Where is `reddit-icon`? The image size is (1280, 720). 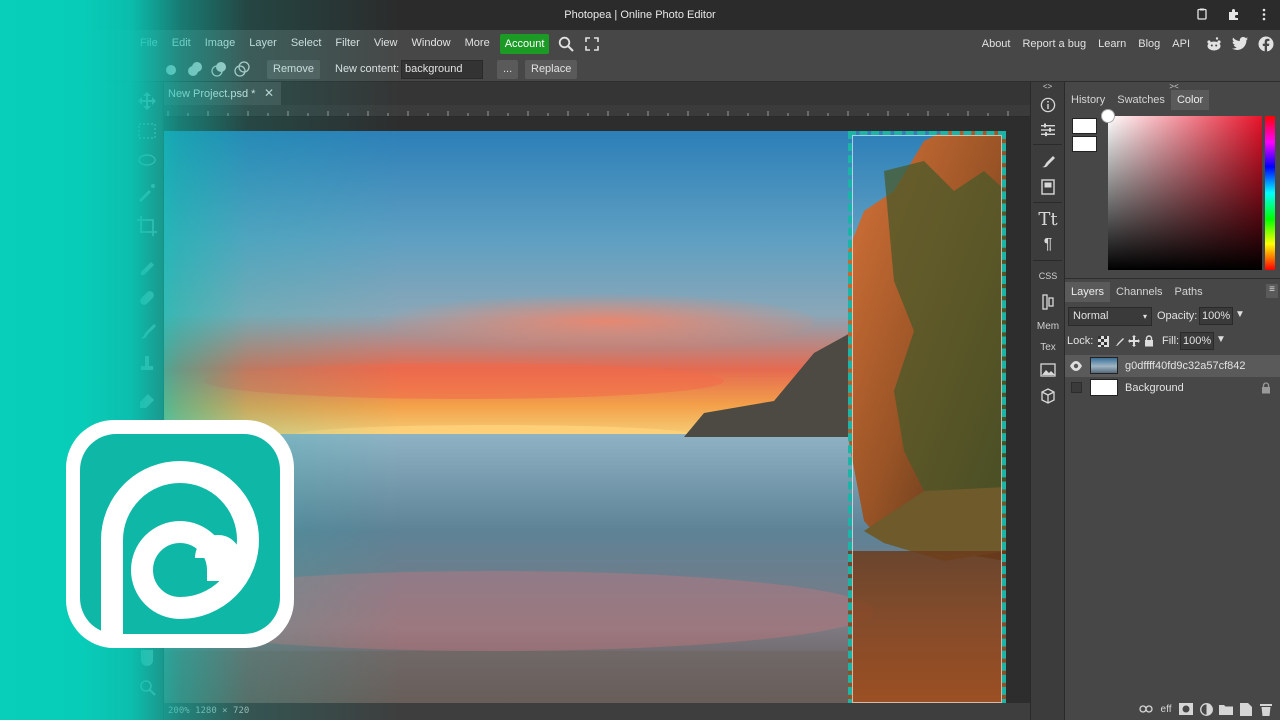 reddit-icon is located at coordinates (1213, 43).